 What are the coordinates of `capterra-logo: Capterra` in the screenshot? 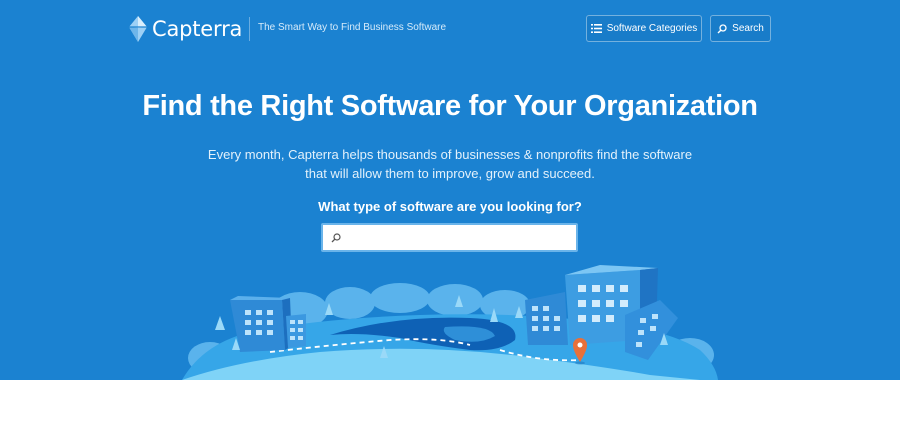 It's located at (185, 29).